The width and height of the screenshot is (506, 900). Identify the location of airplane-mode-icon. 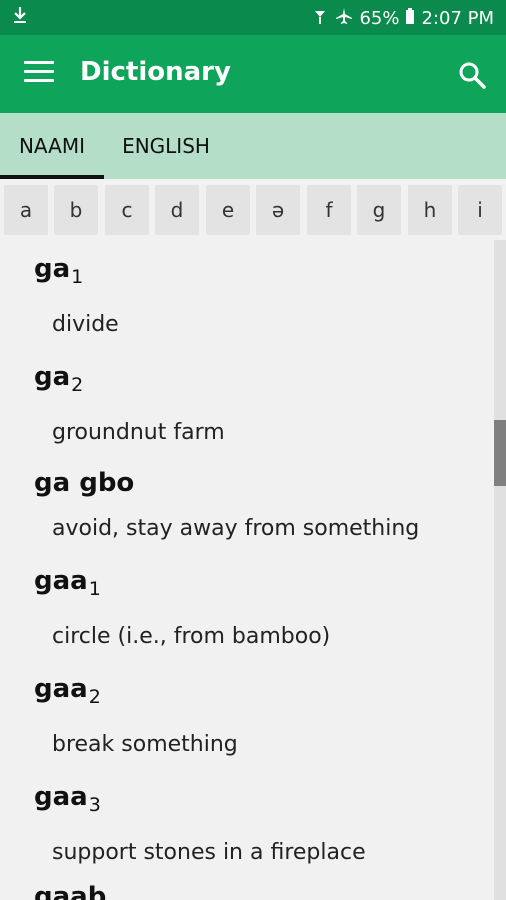
(344, 18).